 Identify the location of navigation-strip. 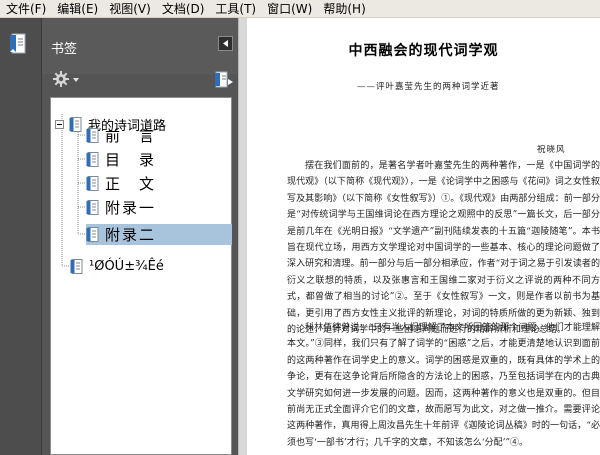
(21, 236).